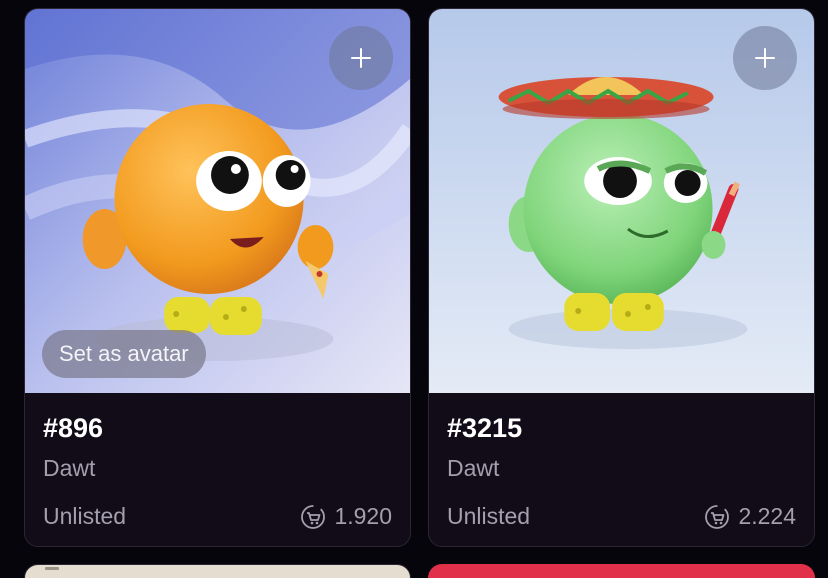  What do you see at coordinates (363, 516) in the screenshot?
I see `price-value: 1.920` at bounding box center [363, 516].